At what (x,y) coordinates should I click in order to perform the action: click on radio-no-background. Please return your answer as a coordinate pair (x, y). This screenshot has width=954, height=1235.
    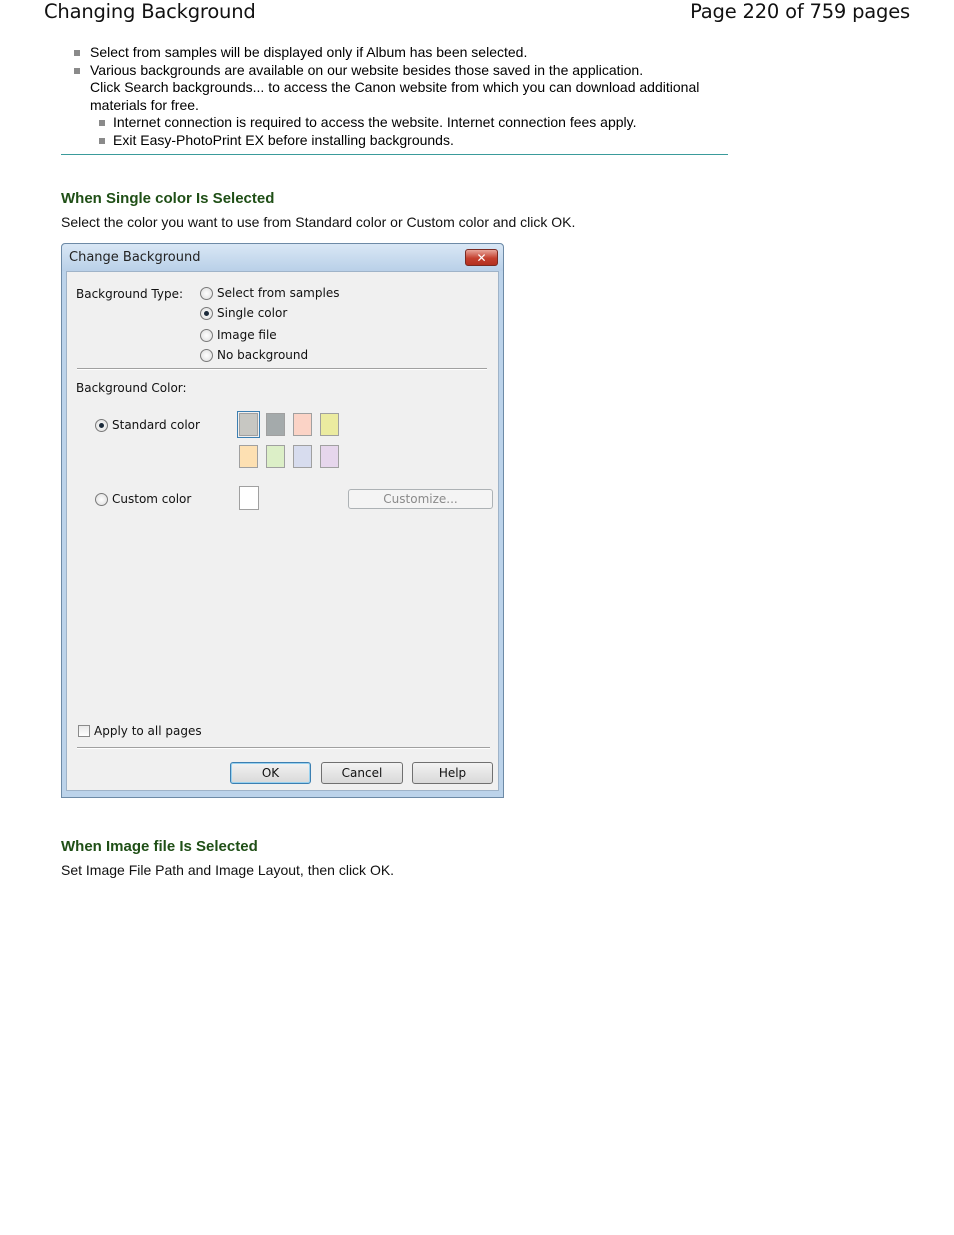
    Looking at the image, I should click on (206, 355).